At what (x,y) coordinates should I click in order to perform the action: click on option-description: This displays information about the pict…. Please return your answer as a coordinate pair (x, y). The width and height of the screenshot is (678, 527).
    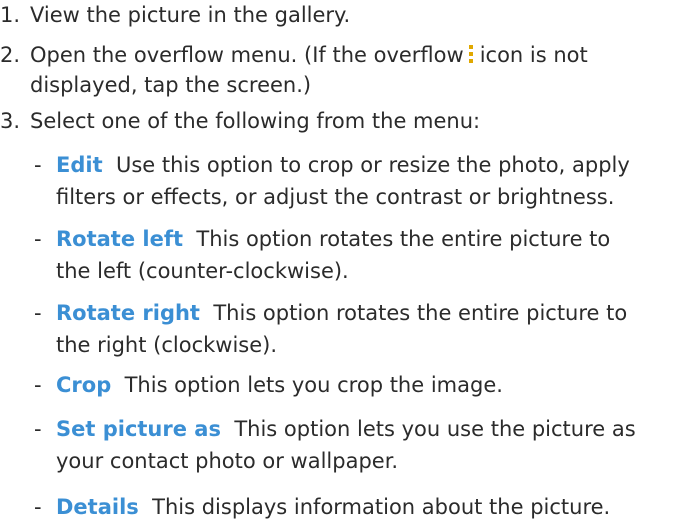
    Looking at the image, I should click on (381, 507).